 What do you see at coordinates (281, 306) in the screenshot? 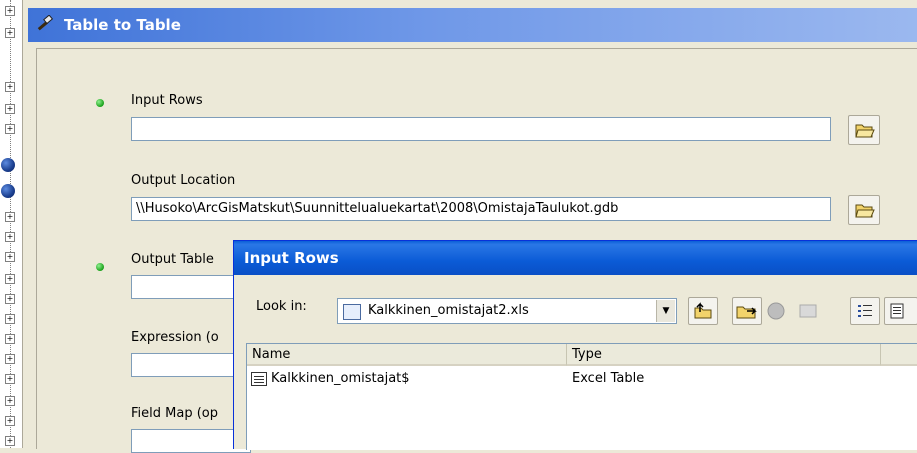
I see `look-in-label: Look in:` at bounding box center [281, 306].